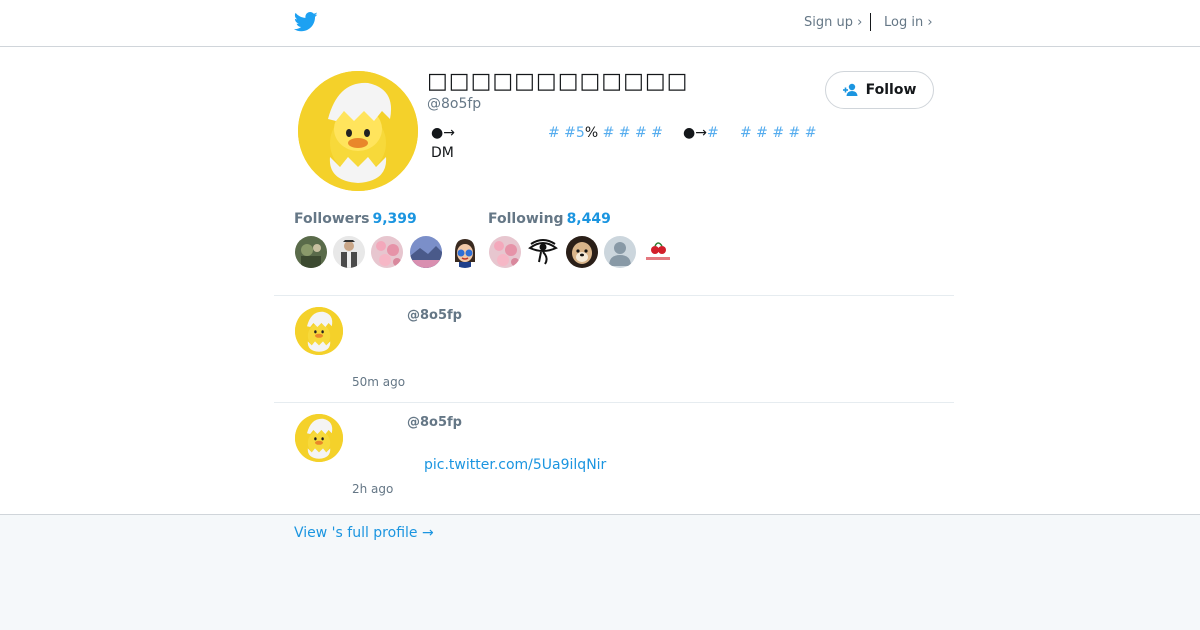  Describe the element at coordinates (558, 81) in the screenshot. I see `display-name: □□□□□□□□□□□□` at that location.